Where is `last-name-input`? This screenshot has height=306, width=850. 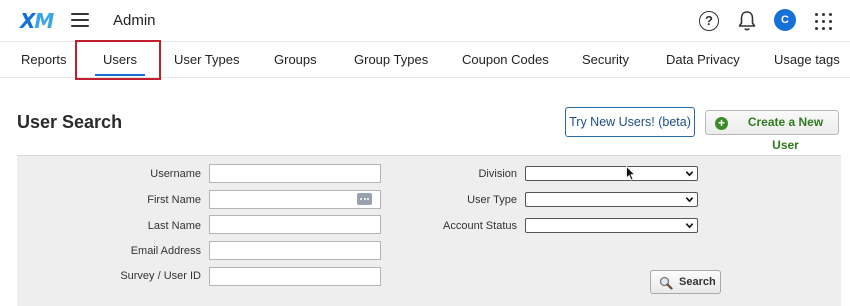
last-name-input is located at coordinates (295, 224).